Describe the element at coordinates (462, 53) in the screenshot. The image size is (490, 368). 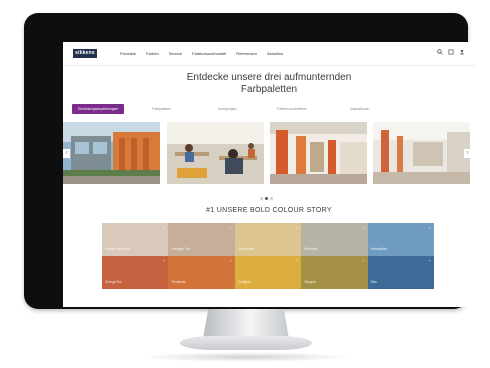
I see `user-icon` at that location.